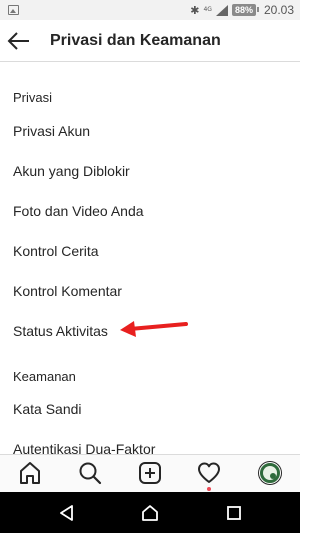 The width and height of the screenshot is (320, 533). I want to click on back-triangle-icon, so click(67, 513).